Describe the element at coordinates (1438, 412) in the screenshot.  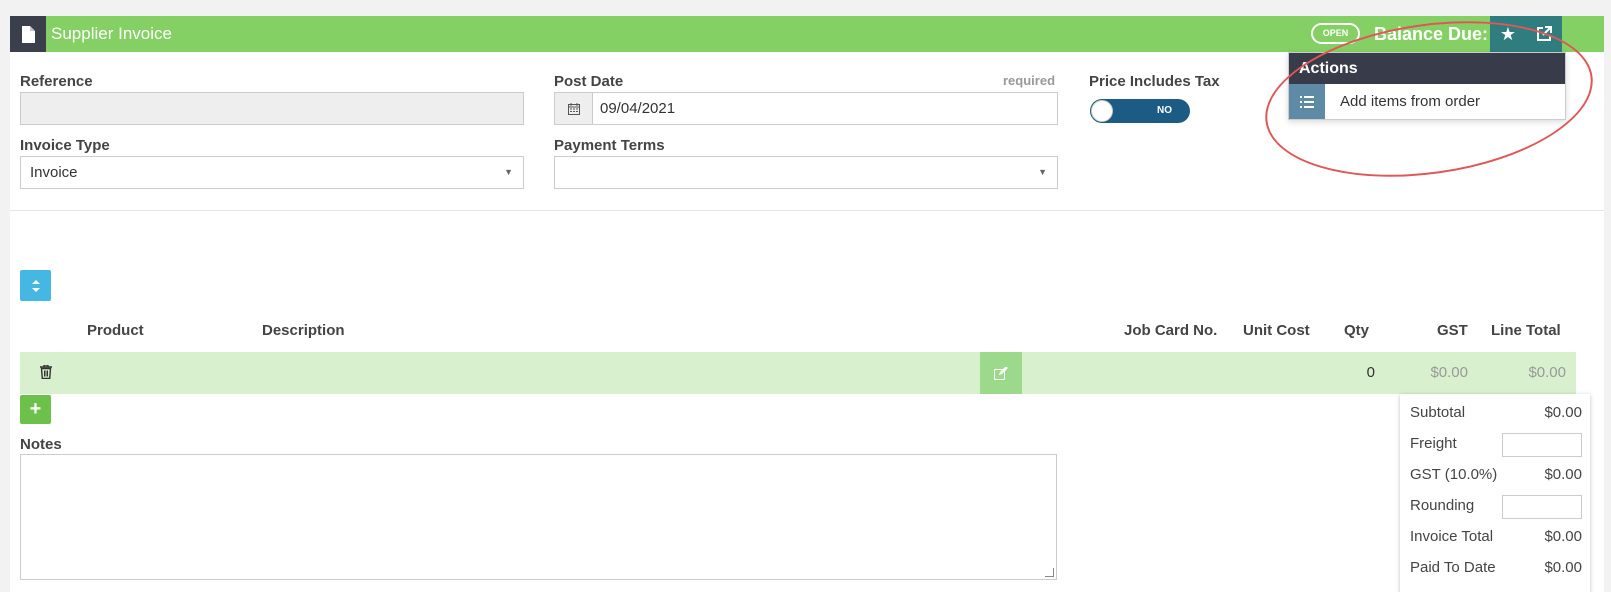
I see `subtotal-label: Subtotal` at that location.